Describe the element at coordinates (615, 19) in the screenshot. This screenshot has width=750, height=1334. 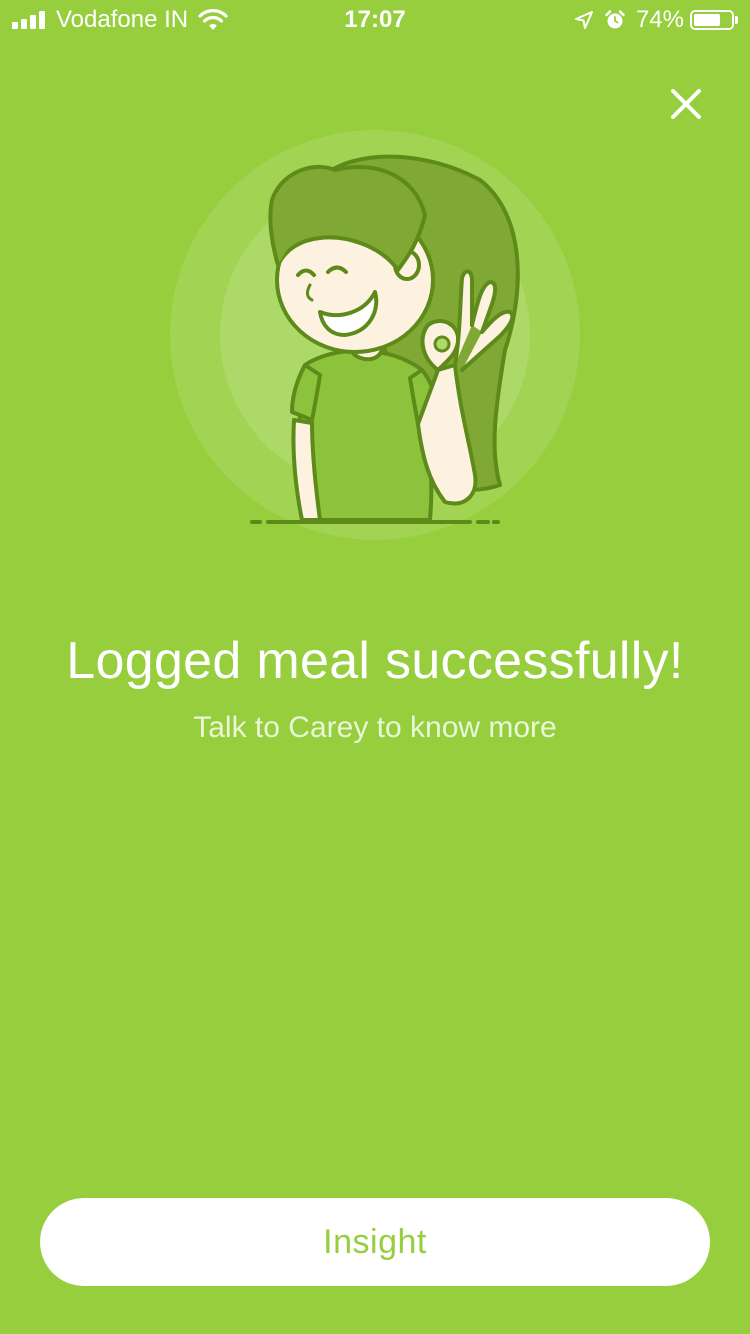
I see `alarm-icon` at that location.